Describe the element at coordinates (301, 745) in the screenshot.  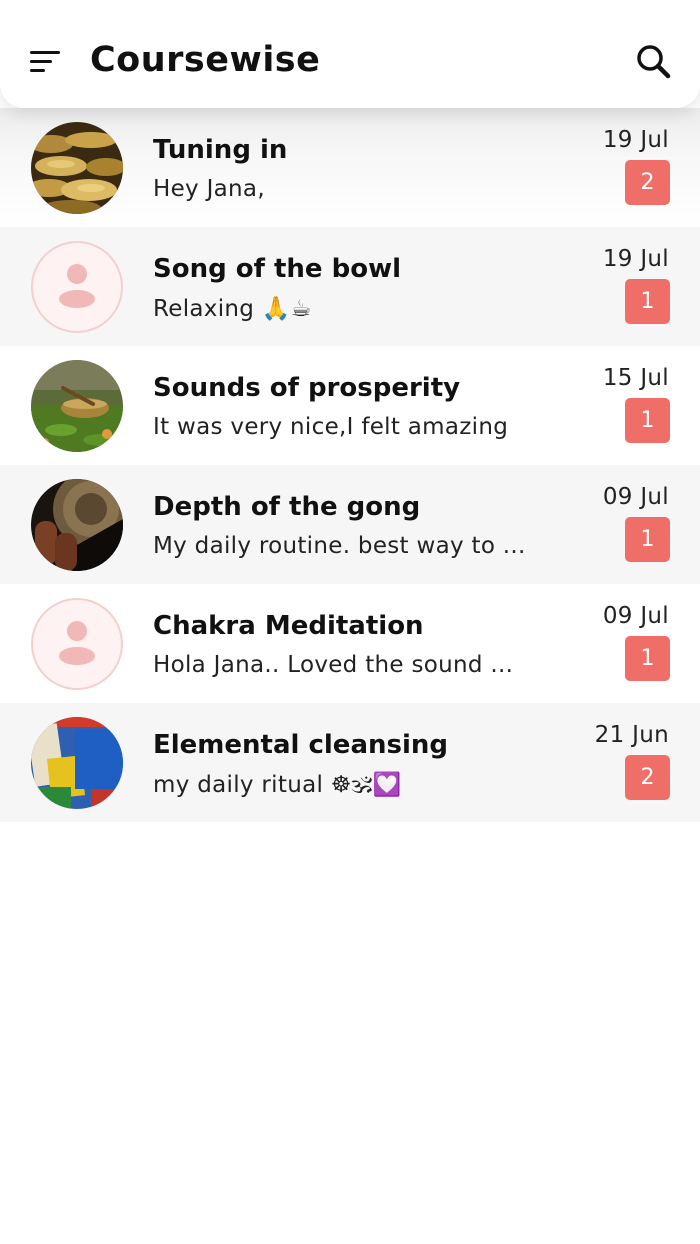
I see `conversation-title: Elemental cleansing` at that location.